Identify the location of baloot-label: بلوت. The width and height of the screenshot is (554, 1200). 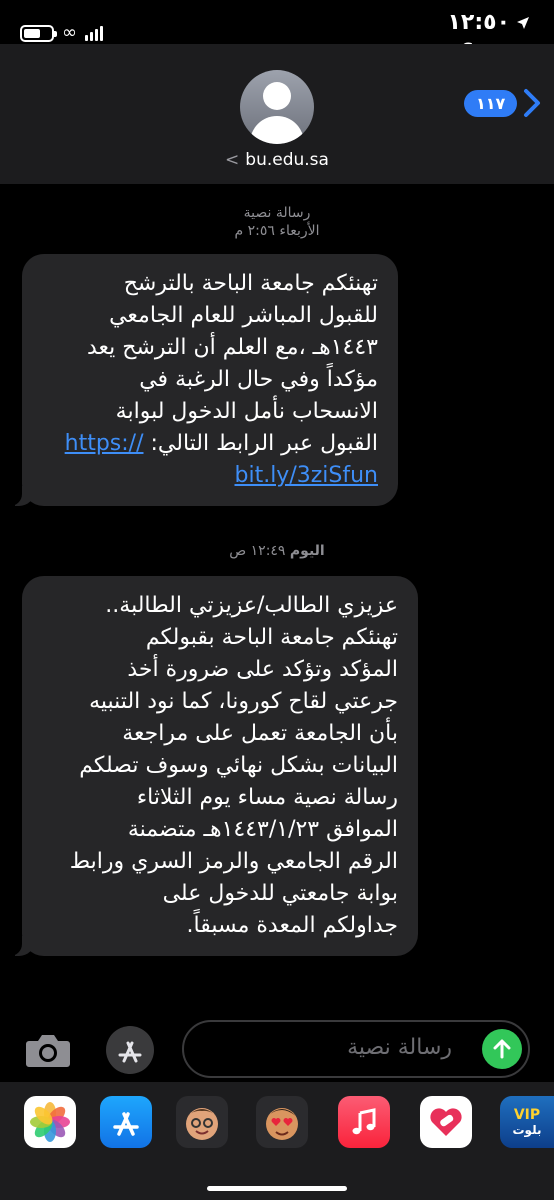
(527, 1130).